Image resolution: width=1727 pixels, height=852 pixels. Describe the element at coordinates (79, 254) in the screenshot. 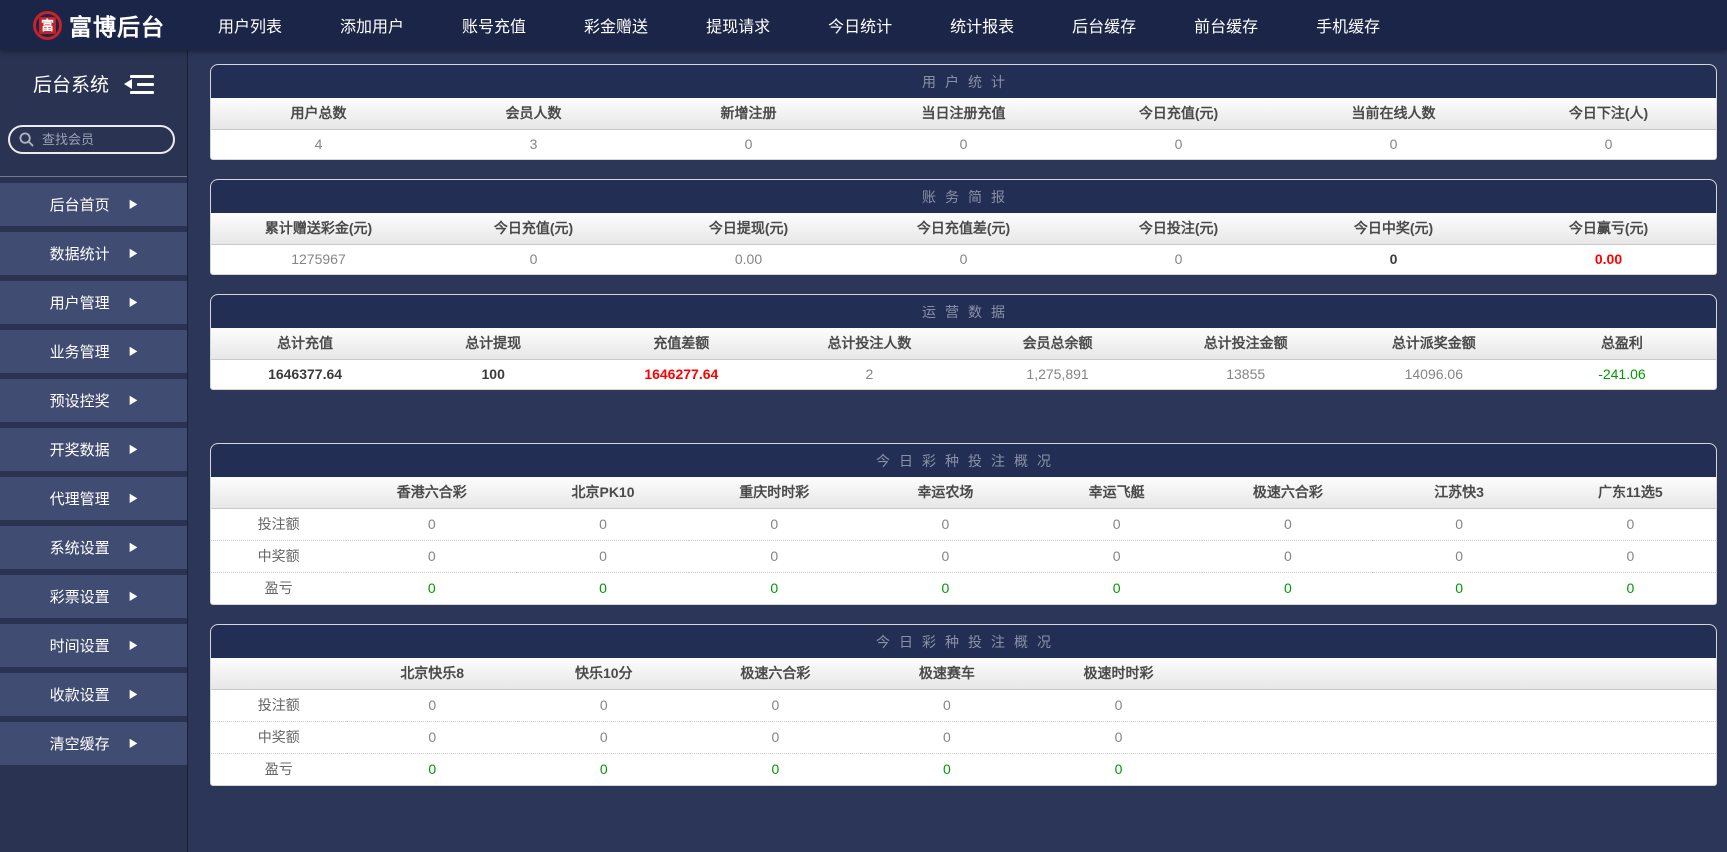

I see `sidebar-item-label: 数据统计` at that location.